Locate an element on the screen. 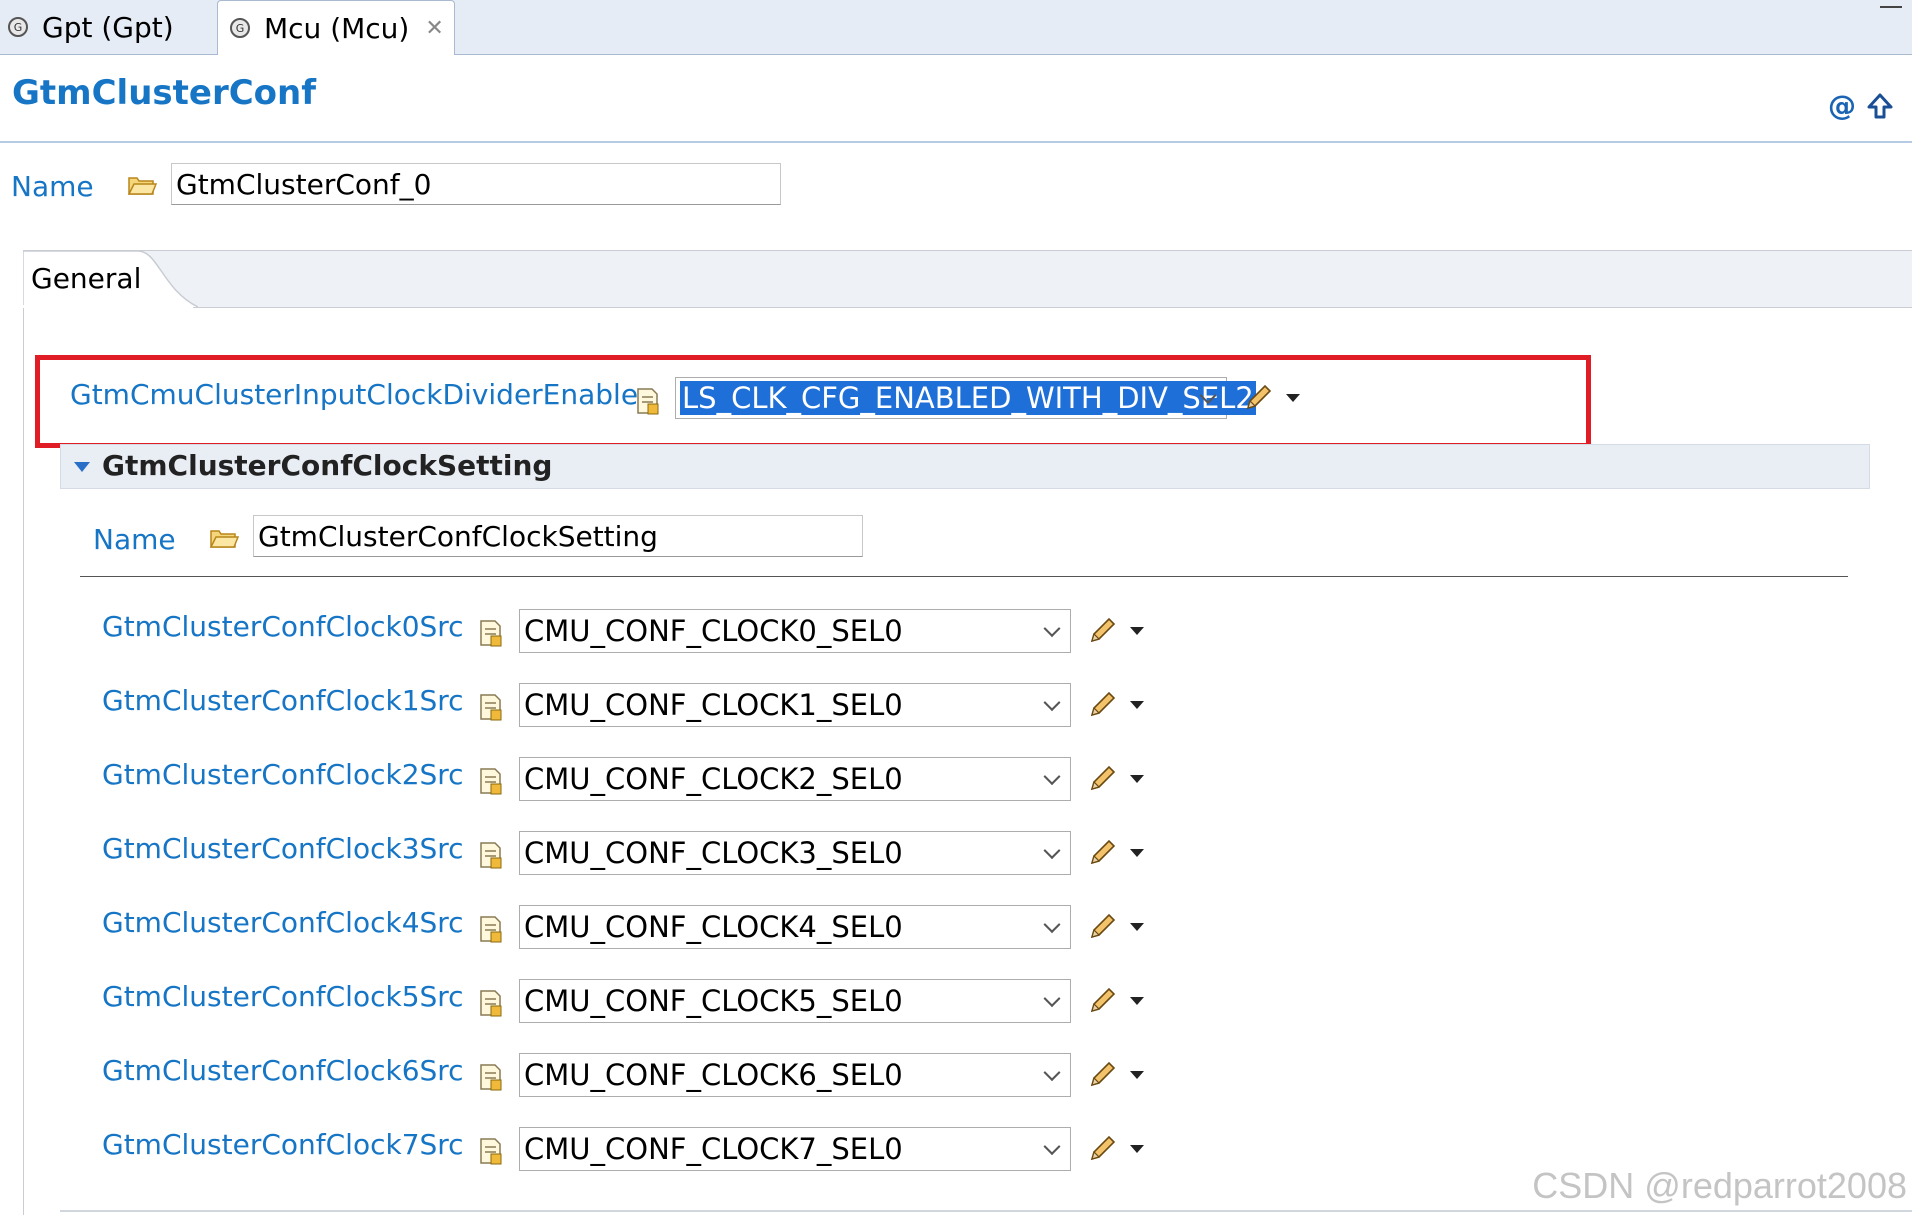 The height and width of the screenshot is (1215, 1912). clock-src-select: CMU_CONF_CLOCK2_SEL0 is located at coordinates (795, 779).